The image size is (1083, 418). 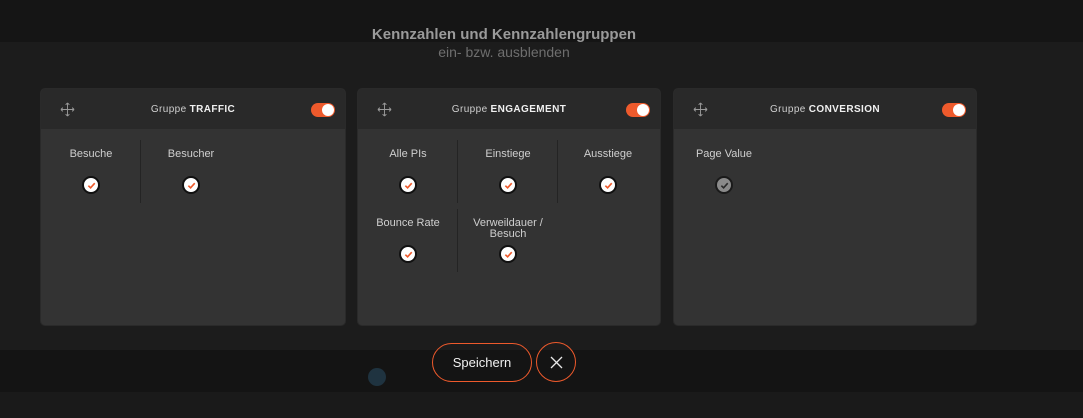 I want to click on metric-label: Page Value, so click(x=724, y=154).